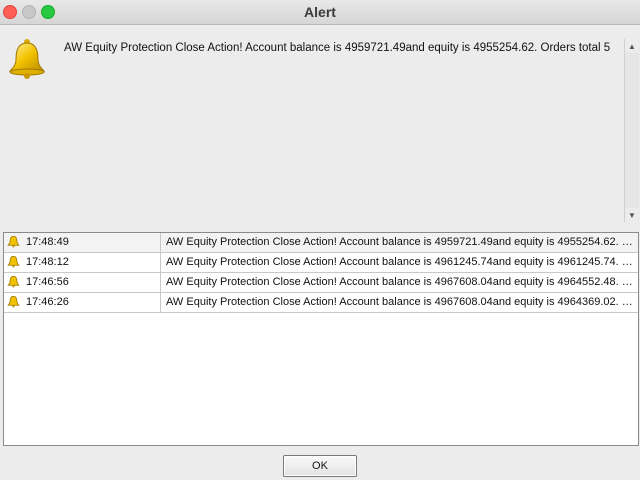  I want to click on window-title: Alert, so click(320, 12).